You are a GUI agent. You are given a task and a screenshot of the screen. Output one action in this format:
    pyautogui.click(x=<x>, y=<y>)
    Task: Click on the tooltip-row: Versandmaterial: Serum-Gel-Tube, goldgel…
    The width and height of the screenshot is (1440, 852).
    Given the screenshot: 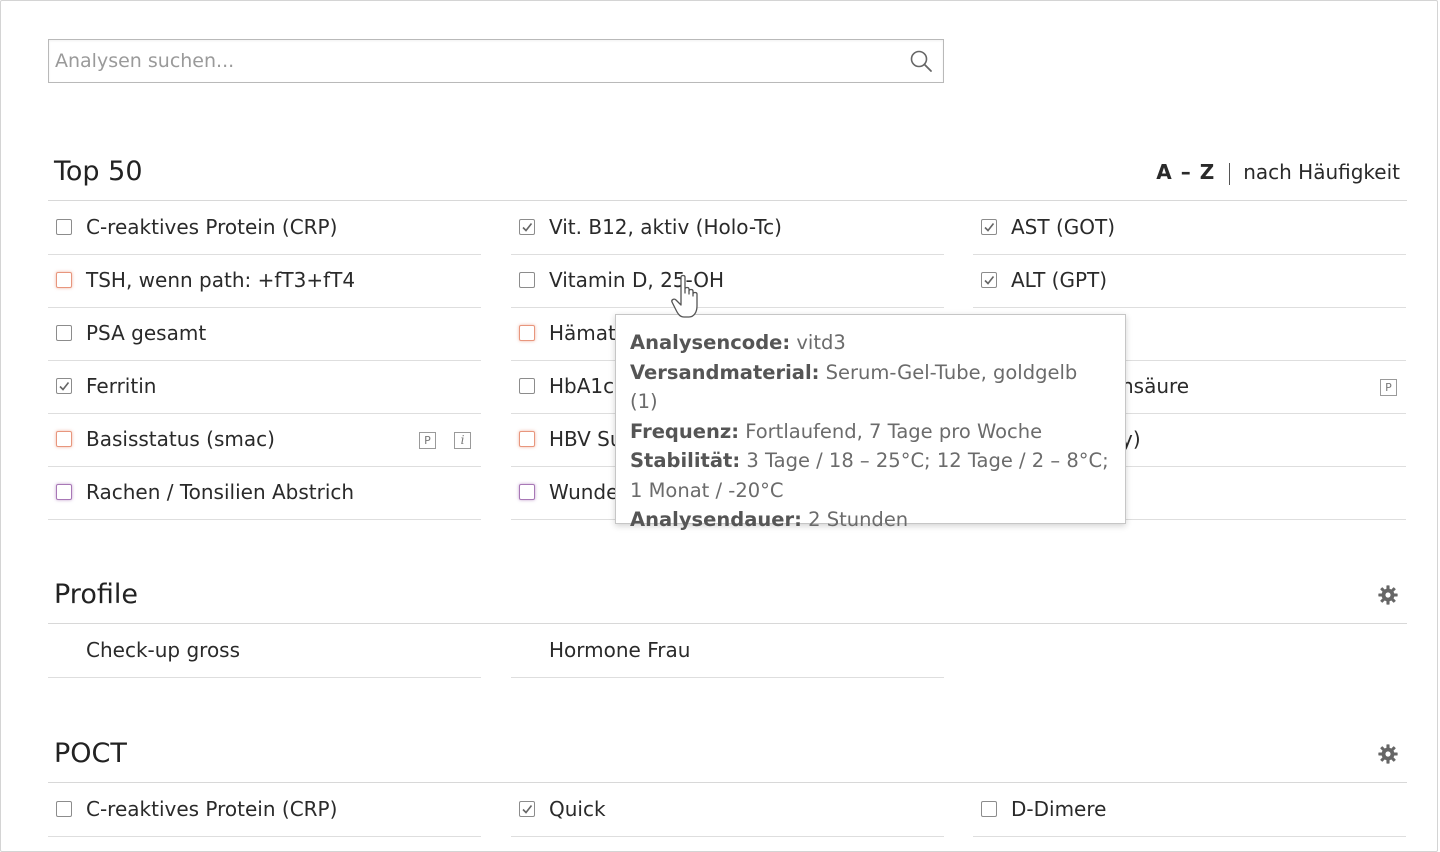 What is the action you would take?
    pyautogui.click(x=854, y=387)
    